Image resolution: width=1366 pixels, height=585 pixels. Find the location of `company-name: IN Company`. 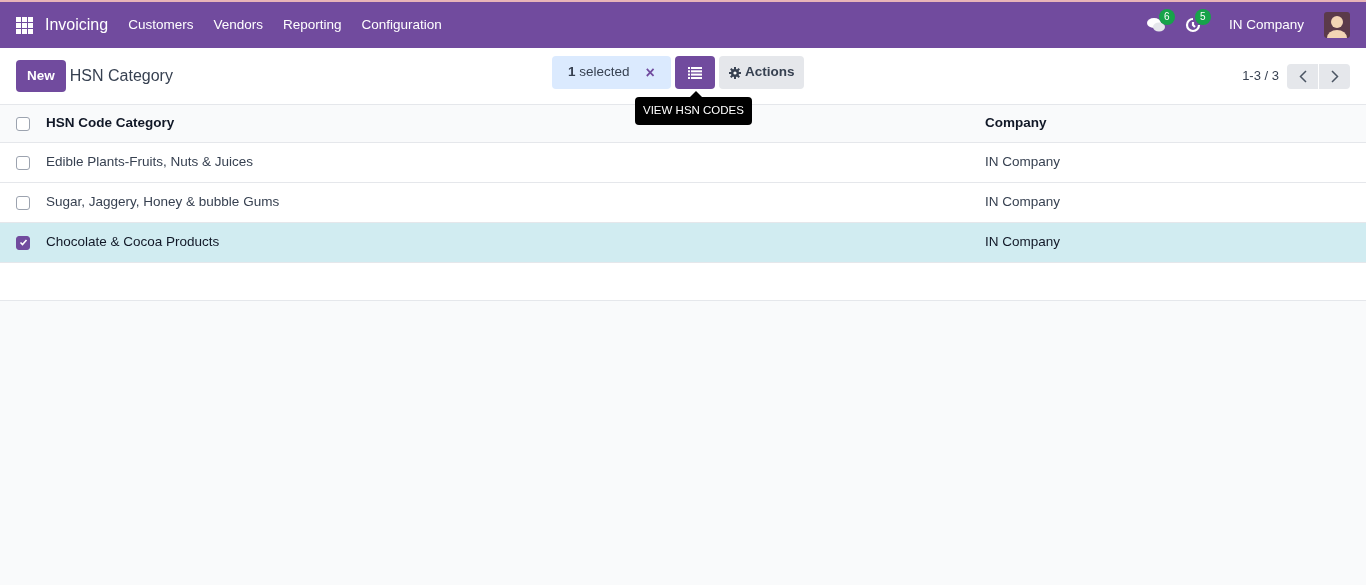

company-name: IN Company is located at coordinates (1266, 25).